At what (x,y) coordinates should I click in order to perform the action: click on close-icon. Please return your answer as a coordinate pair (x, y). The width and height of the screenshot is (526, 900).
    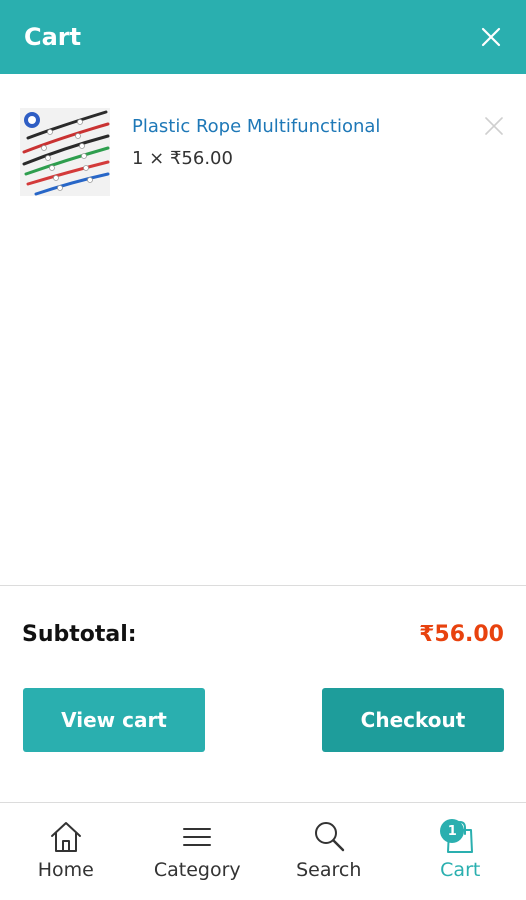
    Looking at the image, I should click on (491, 37).